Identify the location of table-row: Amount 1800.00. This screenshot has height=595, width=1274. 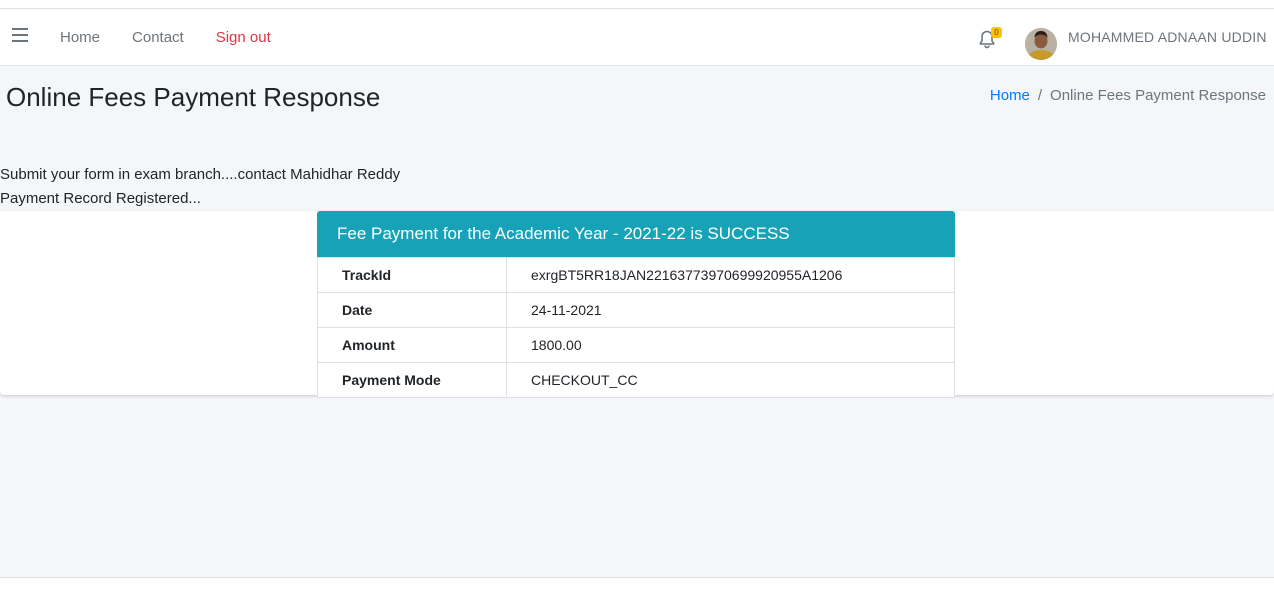
(636, 345).